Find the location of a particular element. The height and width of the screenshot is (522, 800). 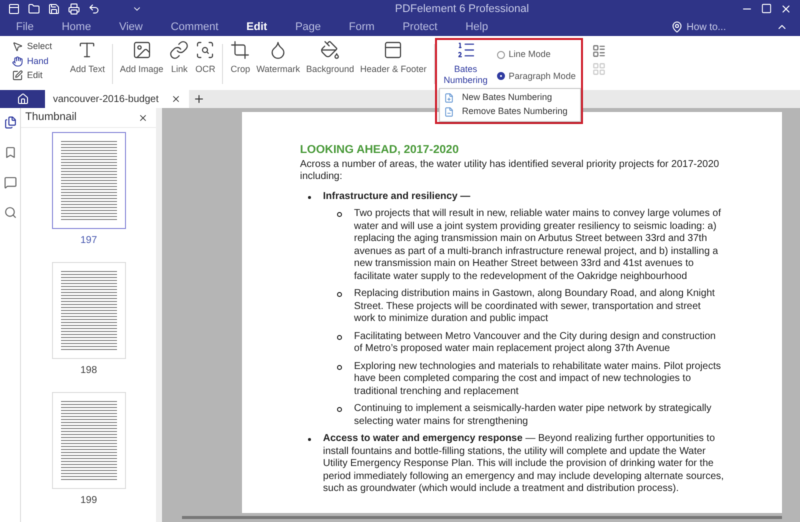

open-icon is located at coordinates (34, 9).